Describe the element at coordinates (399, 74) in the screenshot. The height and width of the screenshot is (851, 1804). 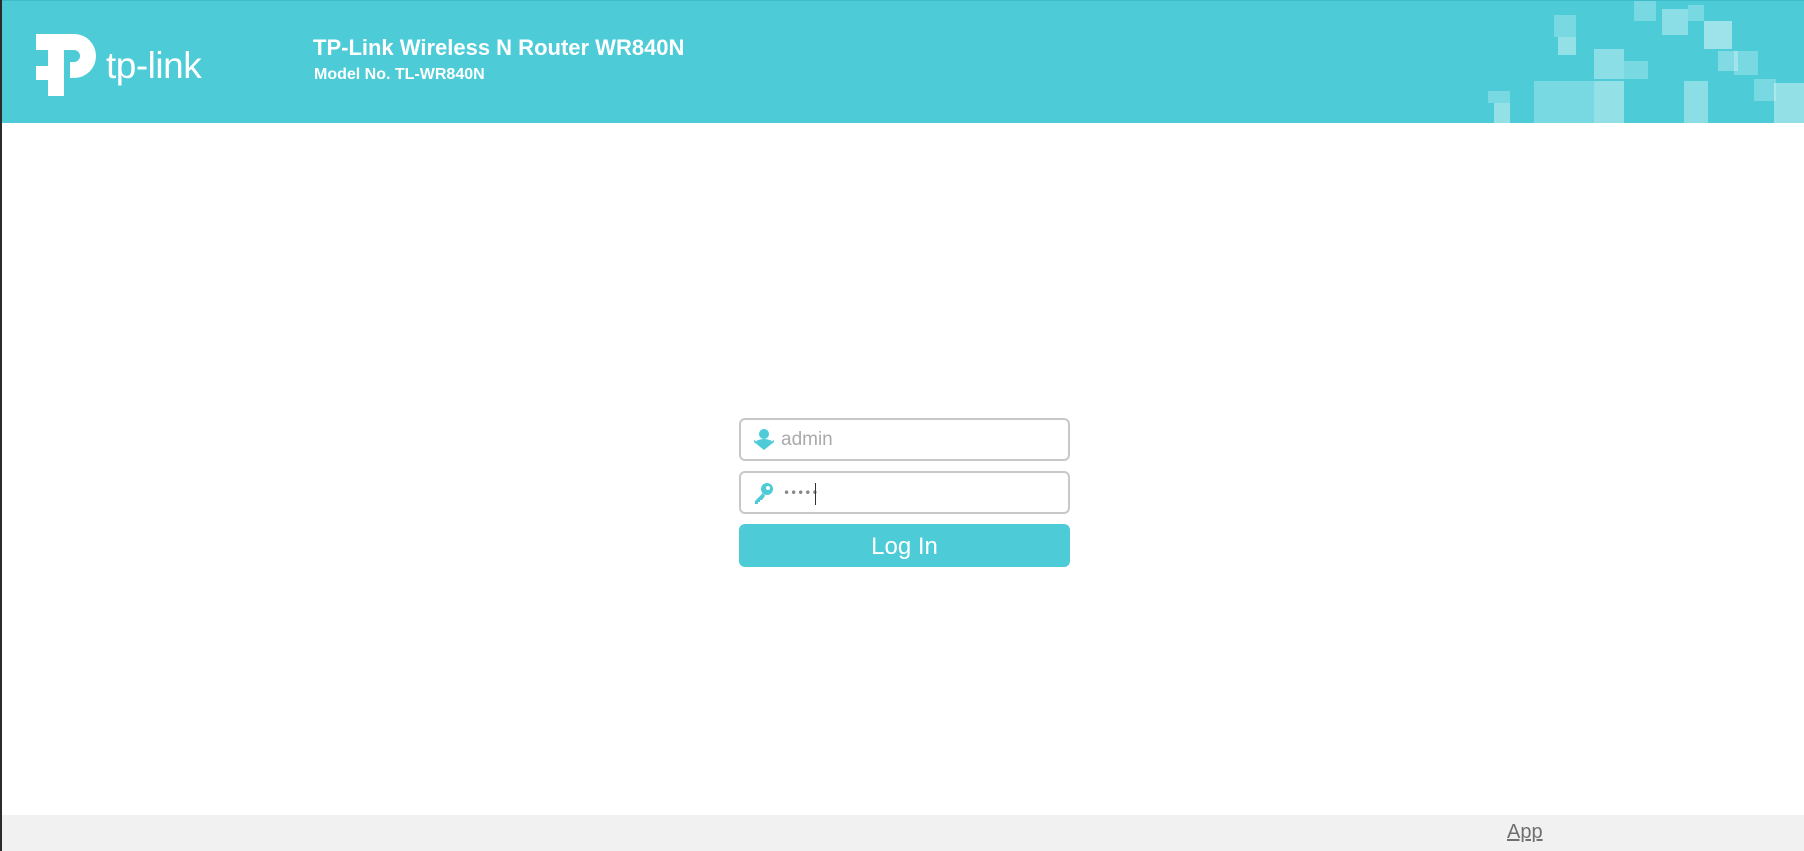
I see `model-number: Model No. TL-WR840N` at that location.